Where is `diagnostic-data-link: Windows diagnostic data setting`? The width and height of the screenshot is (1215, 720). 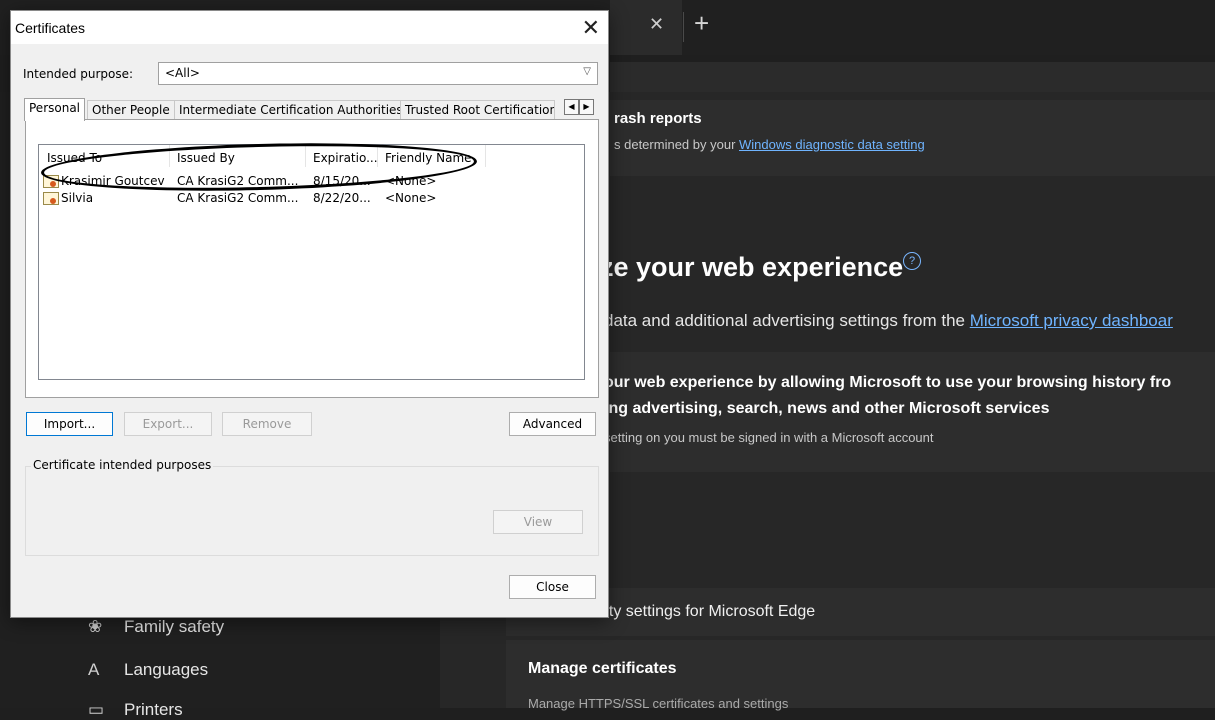 diagnostic-data-link: Windows diagnostic data setting is located at coordinates (832, 144).